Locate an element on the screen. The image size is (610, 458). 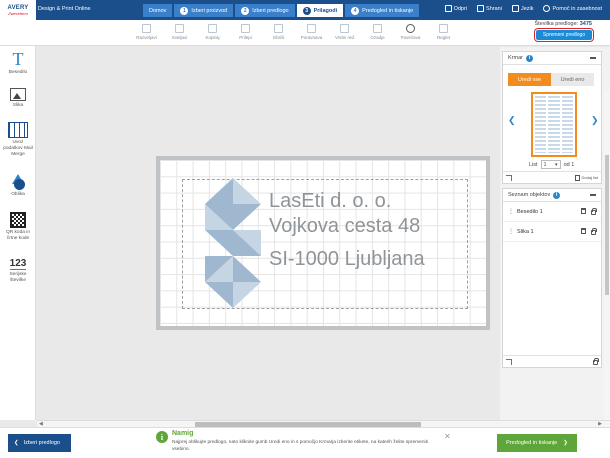
next-button: Predogled in tiskanje ❯ is located at coordinates (537, 443).